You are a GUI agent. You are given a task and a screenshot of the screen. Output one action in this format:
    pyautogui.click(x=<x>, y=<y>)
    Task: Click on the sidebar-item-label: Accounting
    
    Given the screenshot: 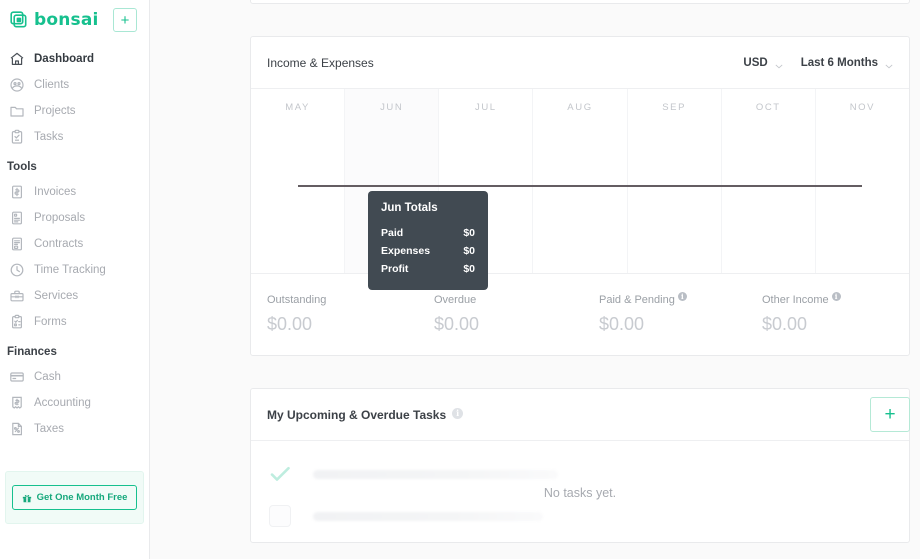 What is the action you would take?
    pyautogui.click(x=62, y=403)
    